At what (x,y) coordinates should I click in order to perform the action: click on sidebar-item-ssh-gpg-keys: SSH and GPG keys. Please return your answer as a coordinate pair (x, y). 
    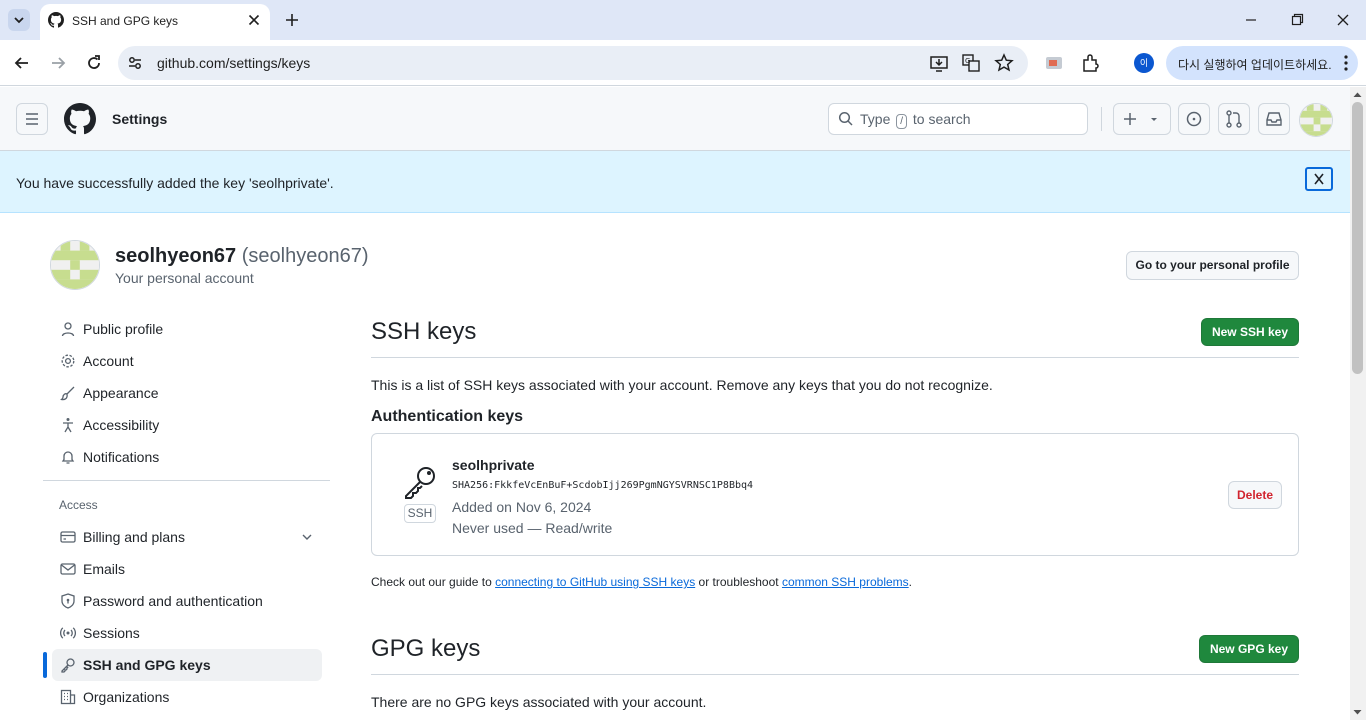
    Looking at the image, I should click on (187, 665).